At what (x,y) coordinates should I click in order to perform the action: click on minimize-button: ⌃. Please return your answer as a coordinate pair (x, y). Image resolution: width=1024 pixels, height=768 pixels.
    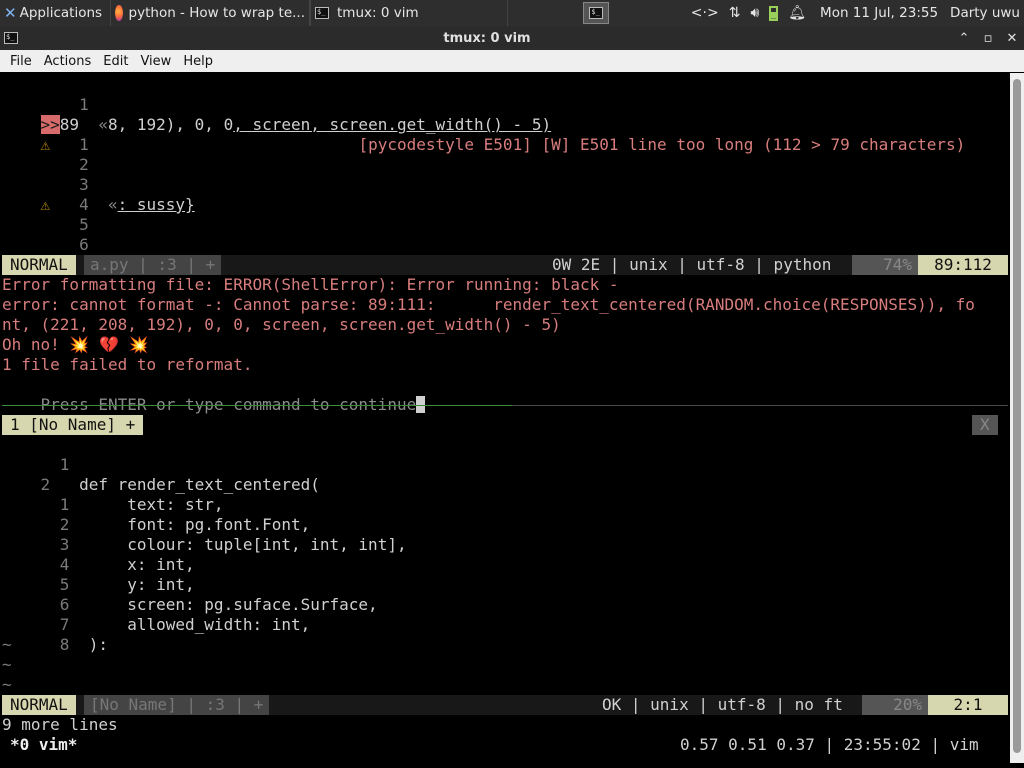
    Looking at the image, I should click on (964, 38).